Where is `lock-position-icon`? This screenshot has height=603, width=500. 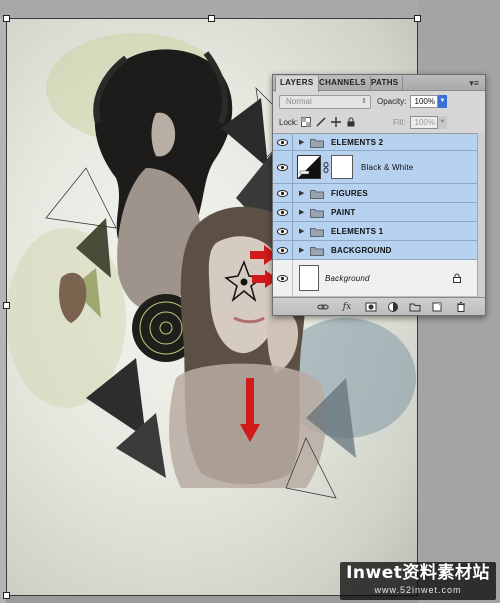 lock-position-icon is located at coordinates (336, 122).